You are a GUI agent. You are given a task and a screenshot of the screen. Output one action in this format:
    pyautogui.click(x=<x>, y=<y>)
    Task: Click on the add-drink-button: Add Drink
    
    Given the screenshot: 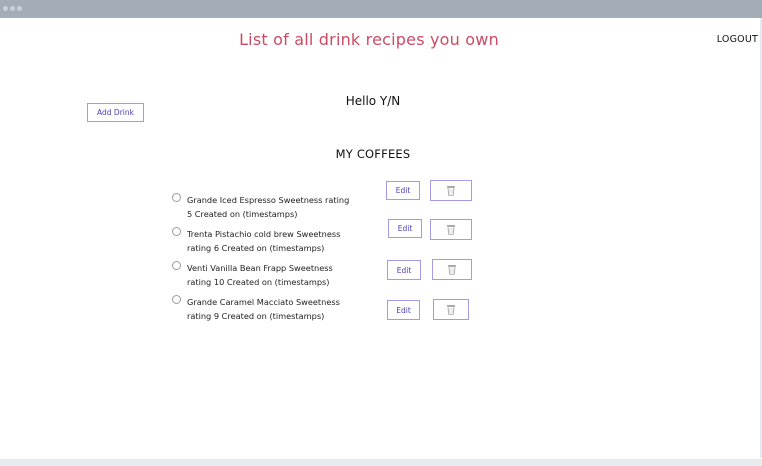 What is the action you would take?
    pyautogui.click(x=115, y=112)
    